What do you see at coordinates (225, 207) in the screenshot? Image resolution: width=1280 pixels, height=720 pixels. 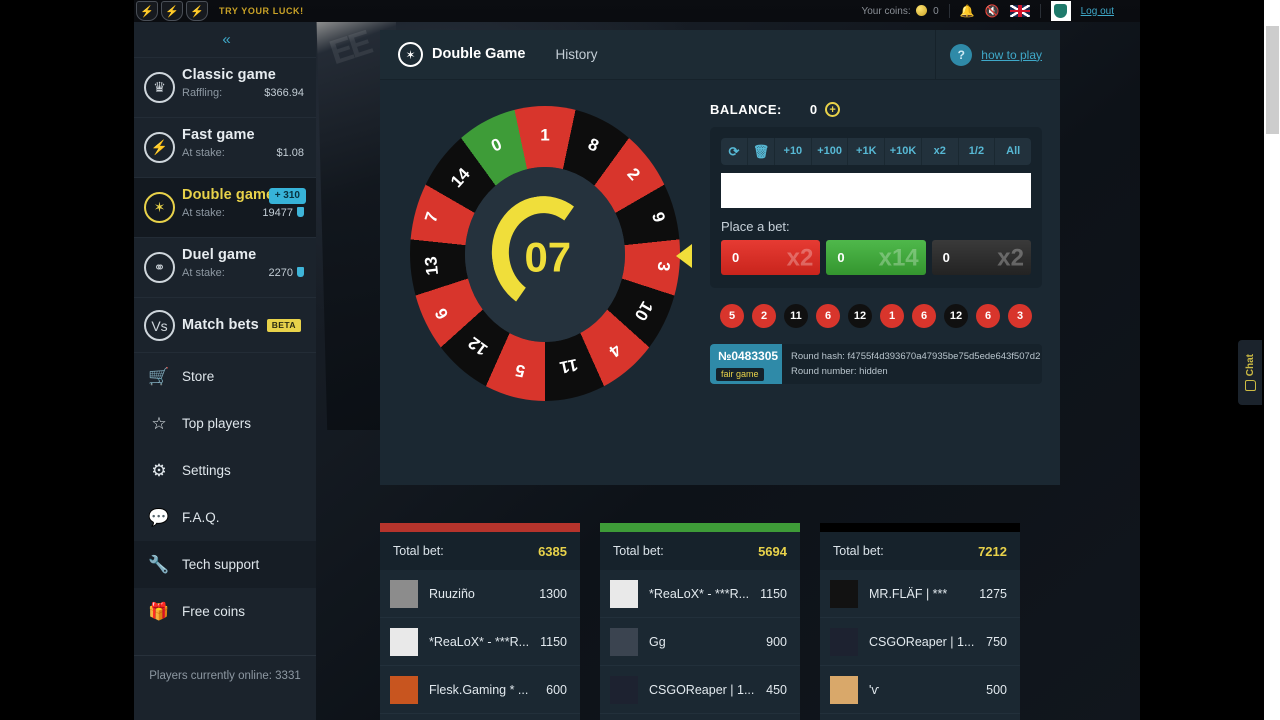 I see `sidebar-item-double-game: ✶ + 310 Double game At stake: 19477` at bounding box center [225, 207].